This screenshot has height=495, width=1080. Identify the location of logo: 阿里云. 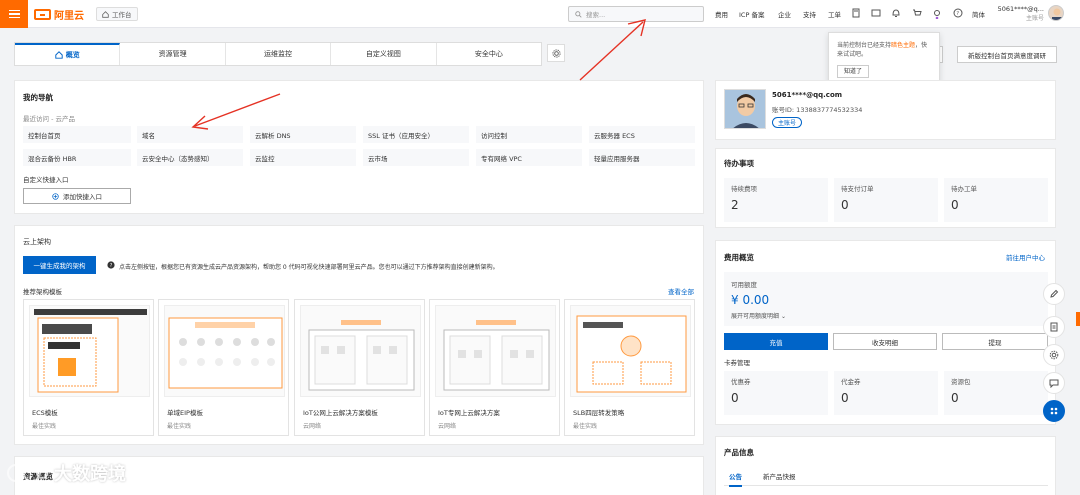
(59, 15).